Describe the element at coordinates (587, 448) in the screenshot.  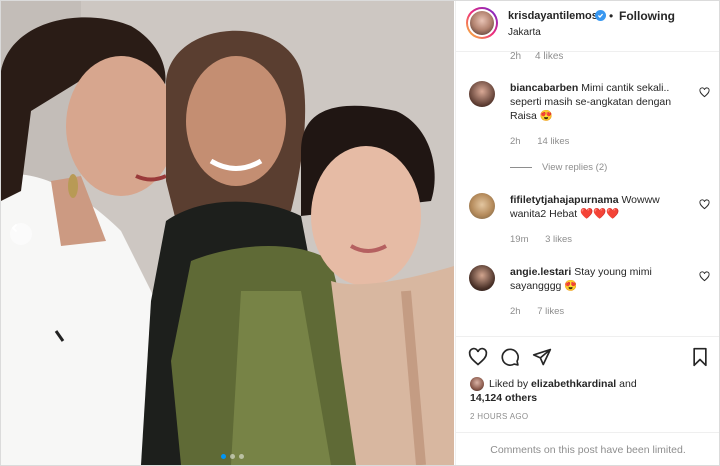
I see `comments-limited-notice: Comments on this post have been limited.` at that location.